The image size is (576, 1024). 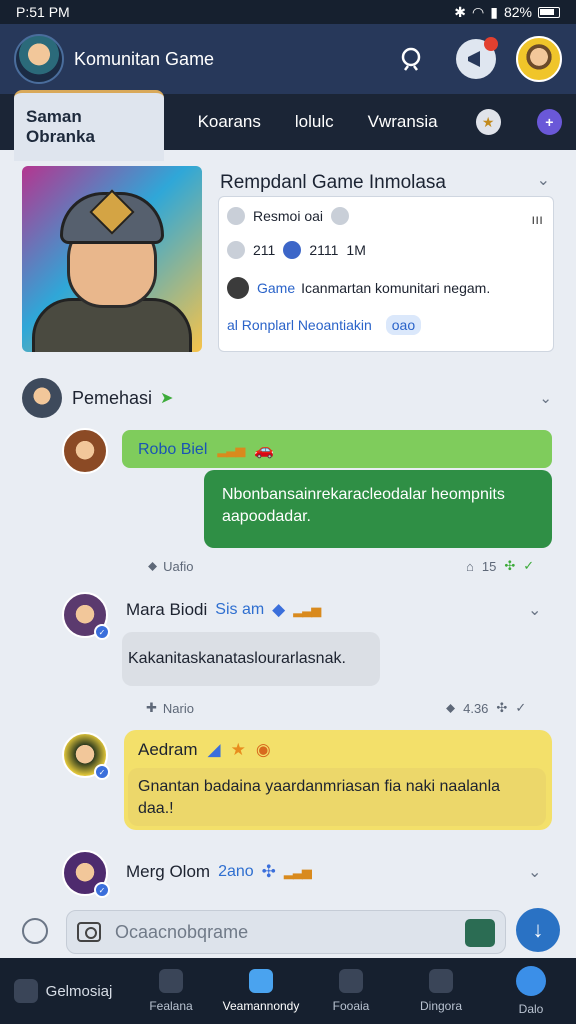 I want to click on message-input: Ocaacnobqrame, so click(x=286, y=932).